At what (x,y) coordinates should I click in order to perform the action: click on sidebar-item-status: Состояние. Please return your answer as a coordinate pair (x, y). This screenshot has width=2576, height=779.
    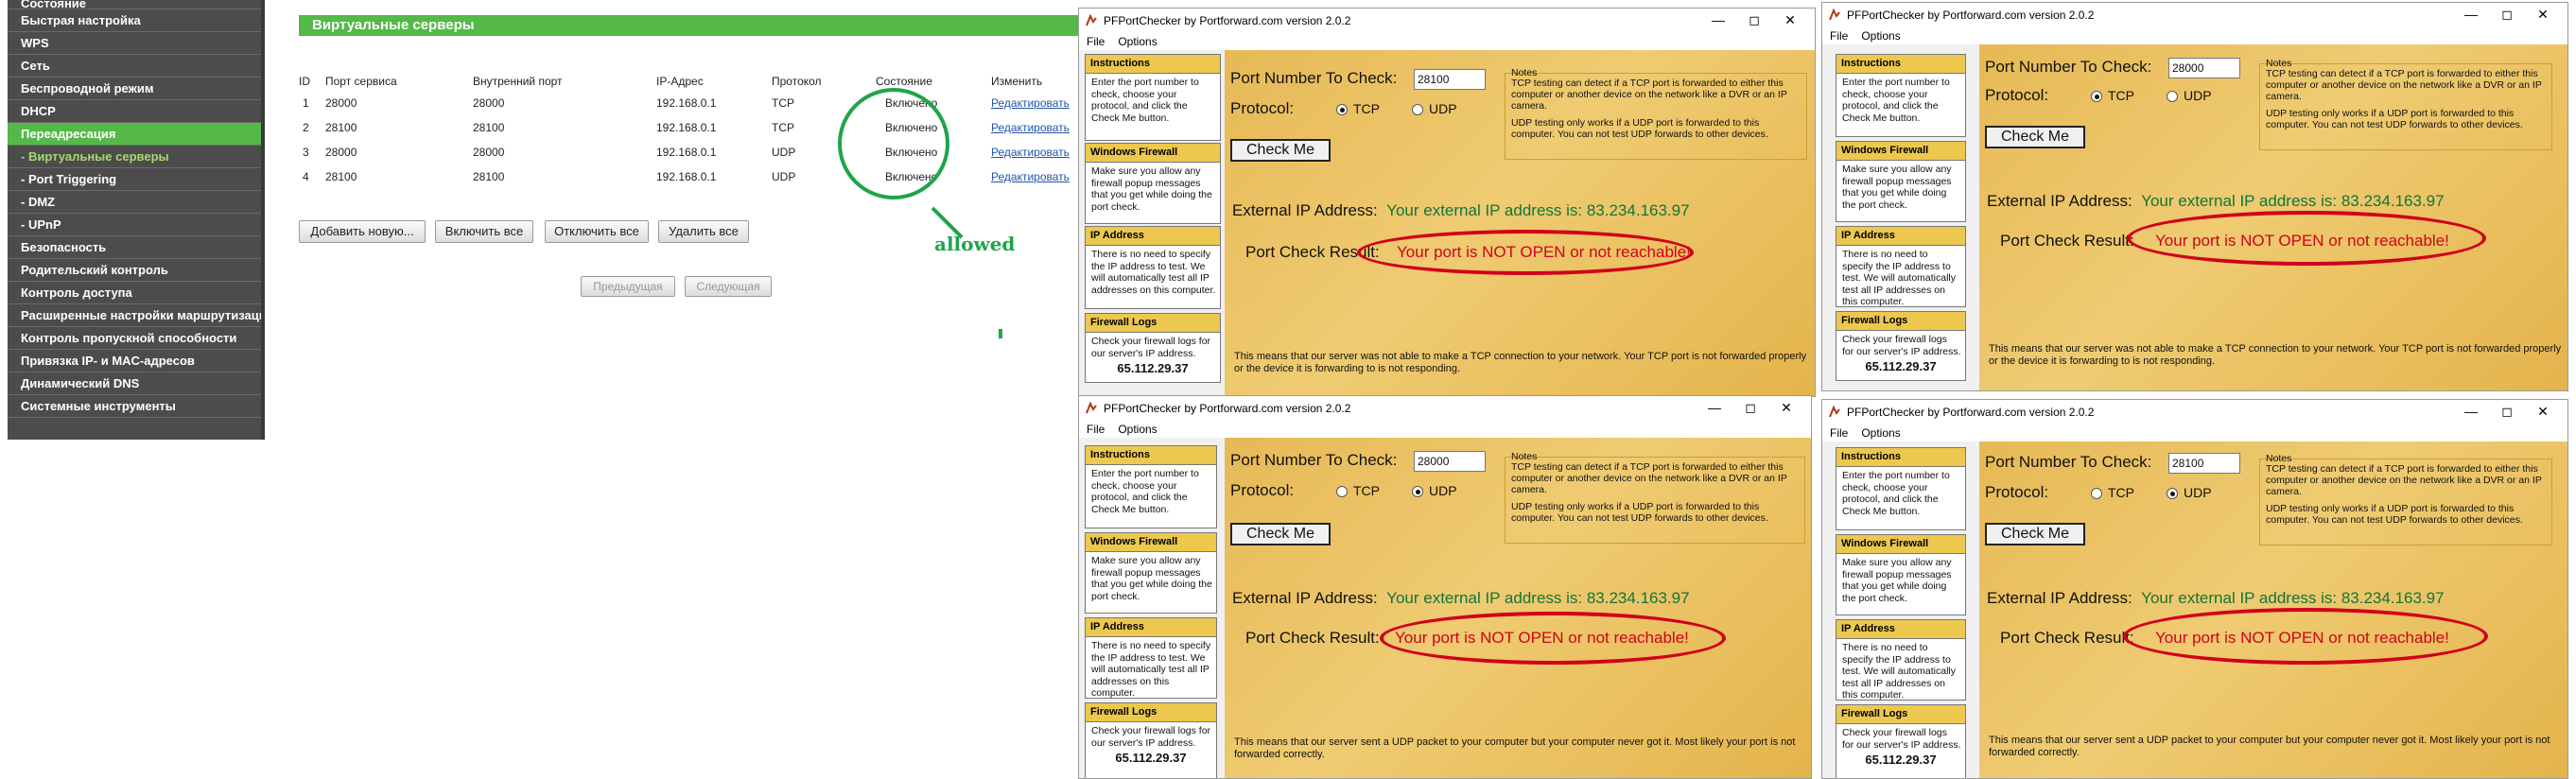
    Looking at the image, I should click on (134, 4).